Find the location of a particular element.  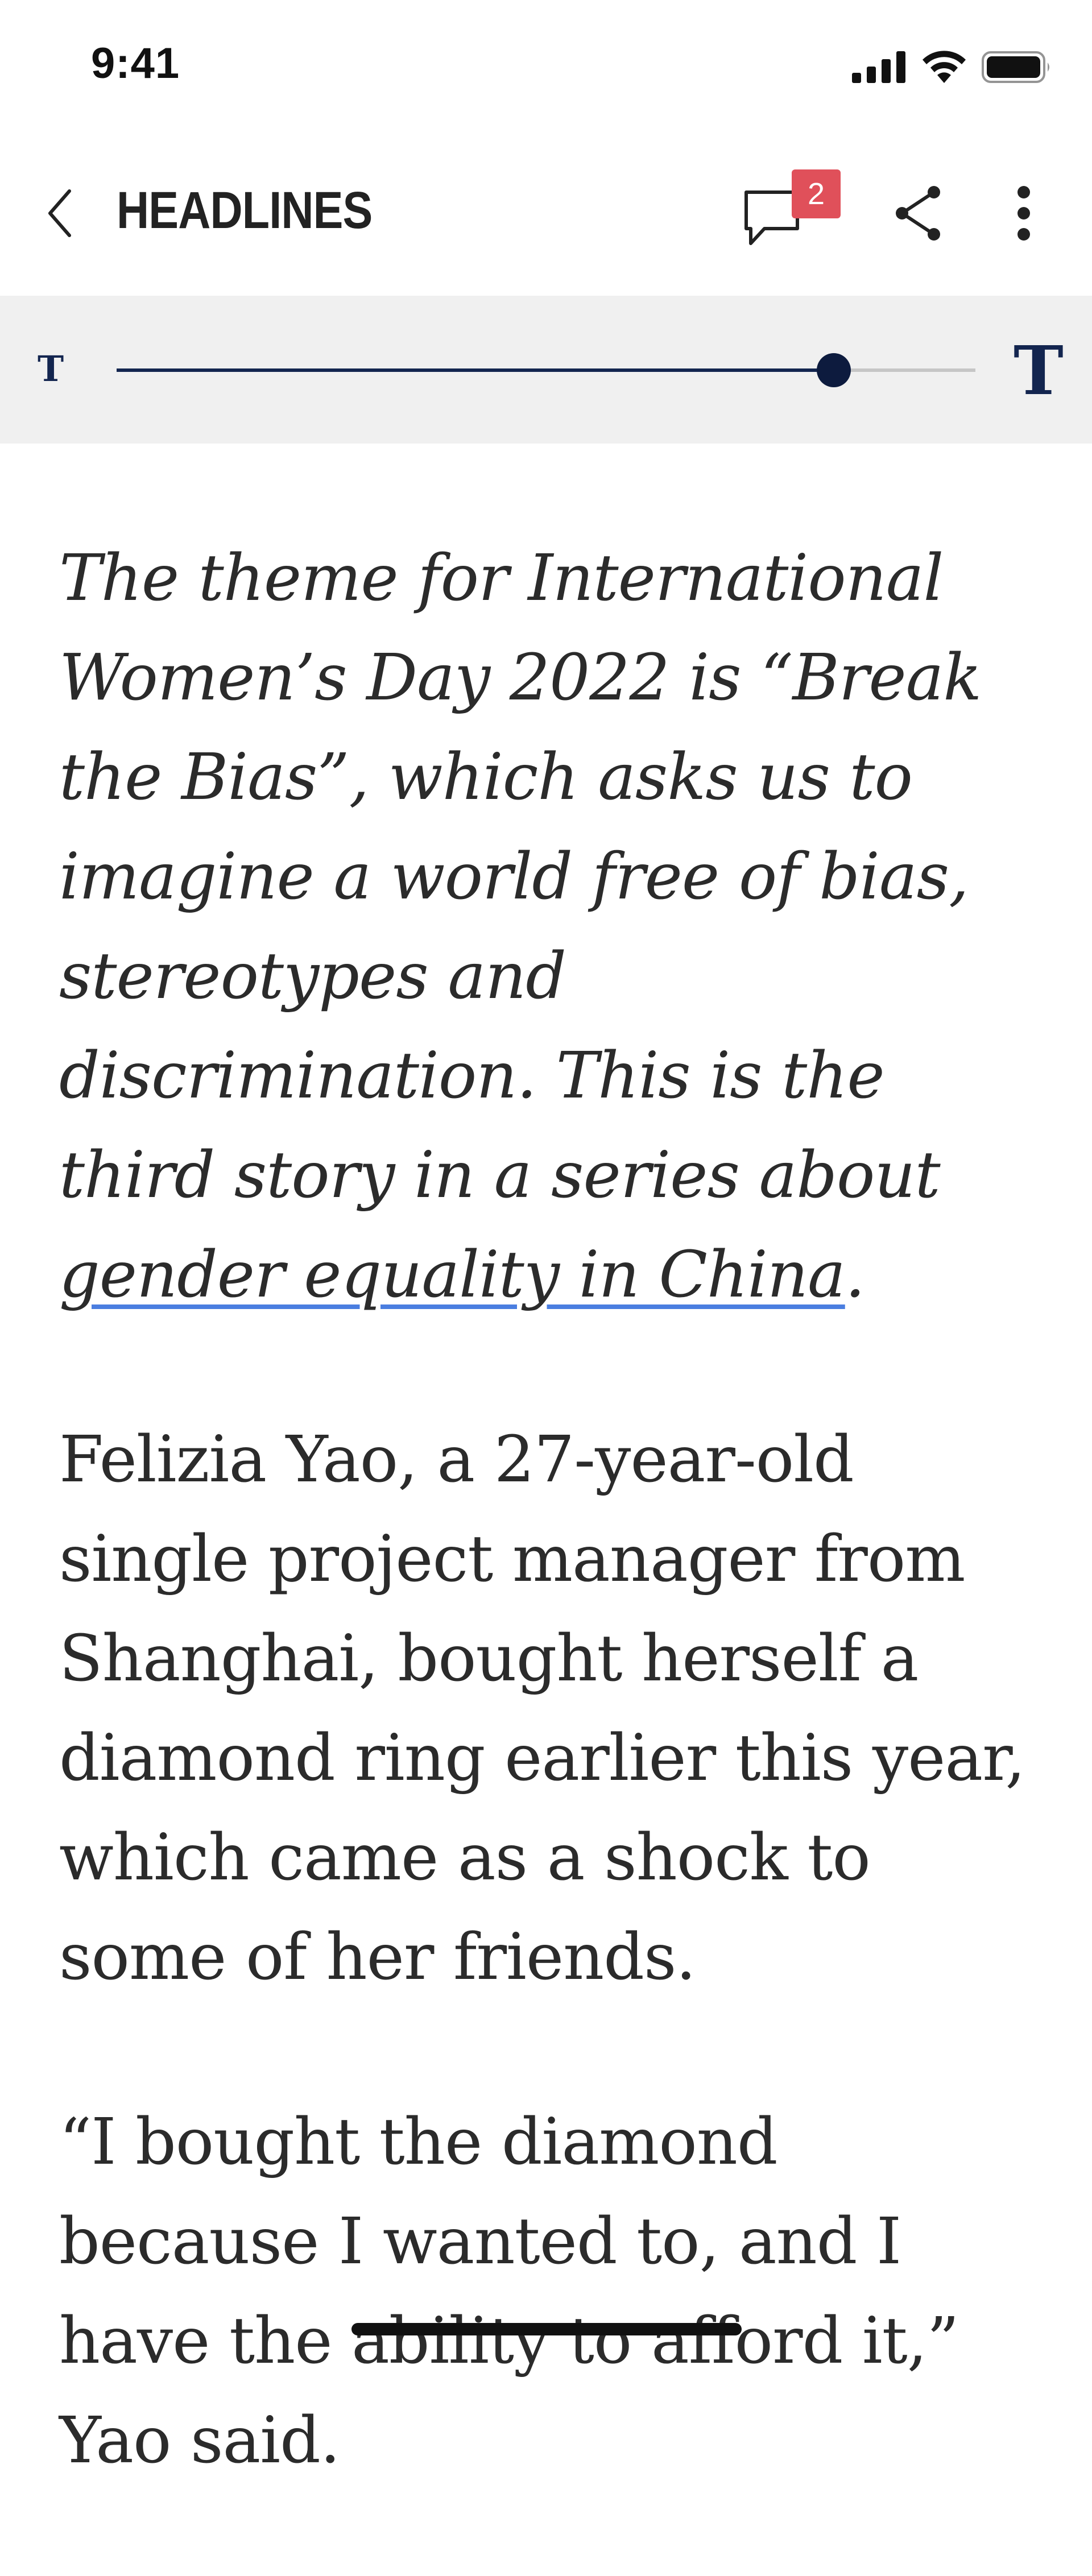

more-options-button is located at coordinates (1023, 213).